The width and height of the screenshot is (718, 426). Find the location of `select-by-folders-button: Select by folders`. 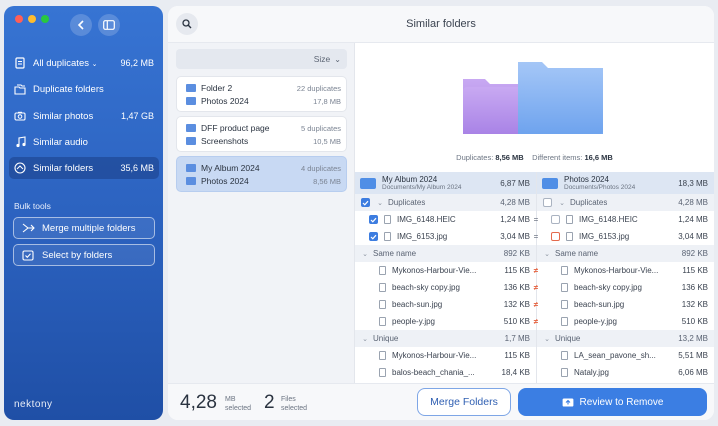

select-by-folders-button: Select by folders is located at coordinates (84, 255).